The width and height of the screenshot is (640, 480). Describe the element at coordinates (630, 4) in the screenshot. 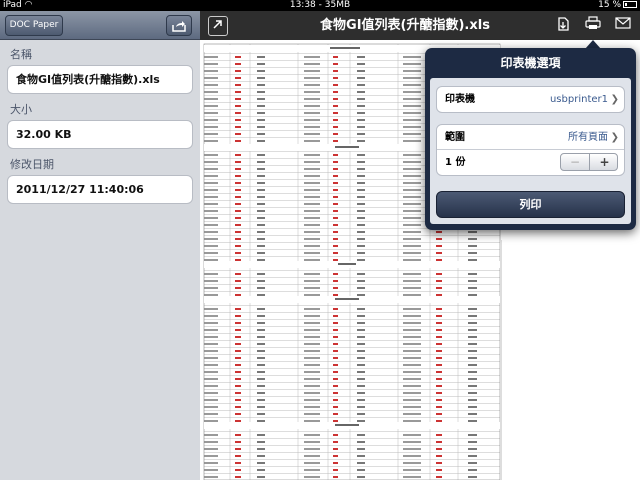

I see `battery-icon` at that location.